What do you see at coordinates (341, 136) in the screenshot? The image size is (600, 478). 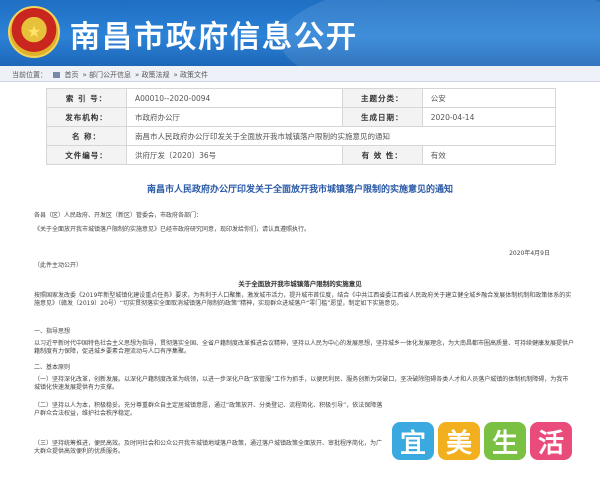 I see `name-value: 南昌市人民政府办公厅印发关于全面放开我市城镇落户限制的实施意见的通知` at bounding box center [341, 136].